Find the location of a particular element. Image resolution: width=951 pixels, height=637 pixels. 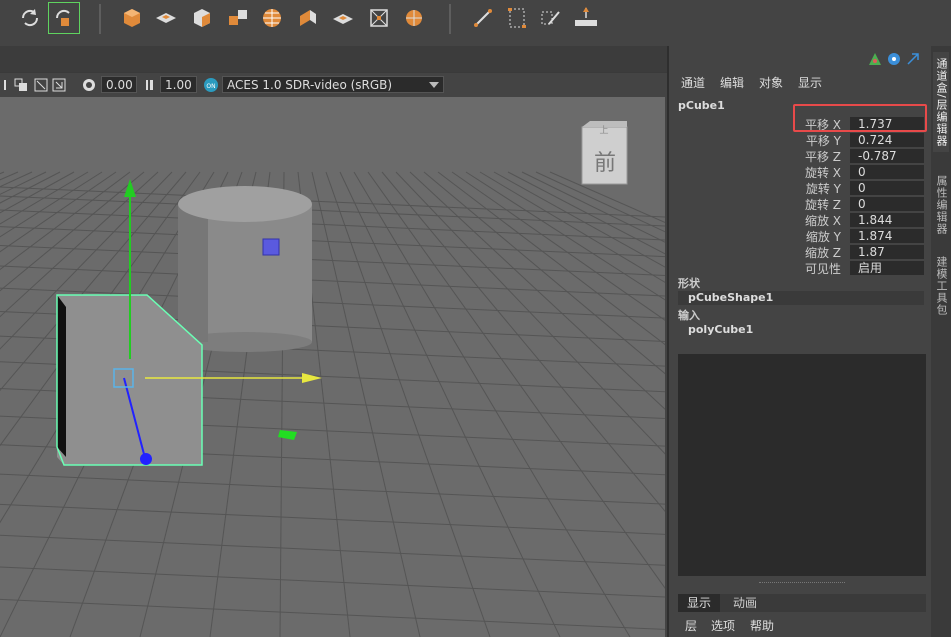

layer-tabs: 显示 动画 is located at coordinates (802, 603).